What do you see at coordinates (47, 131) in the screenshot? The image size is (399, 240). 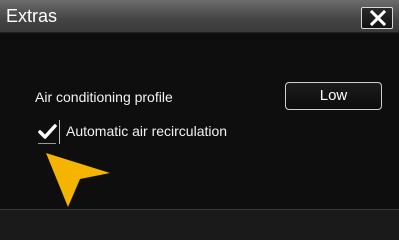 I see `checkmark-icon` at bounding box center [47, 131].